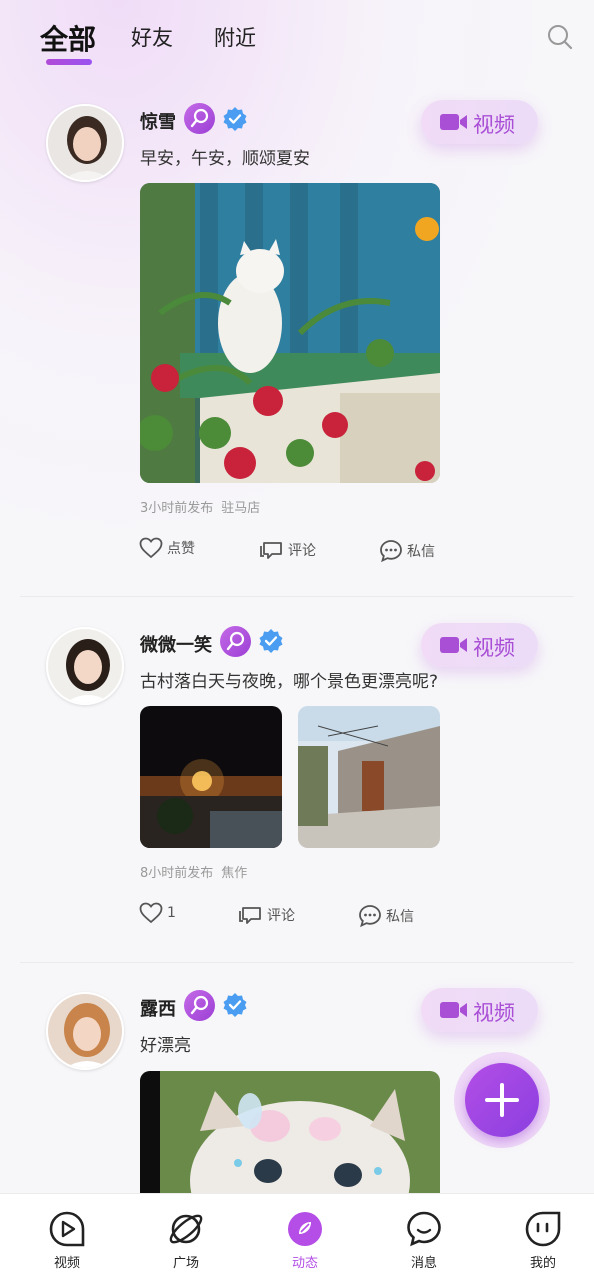  I want to click on nav-video: 视频, so click(67, 1237).